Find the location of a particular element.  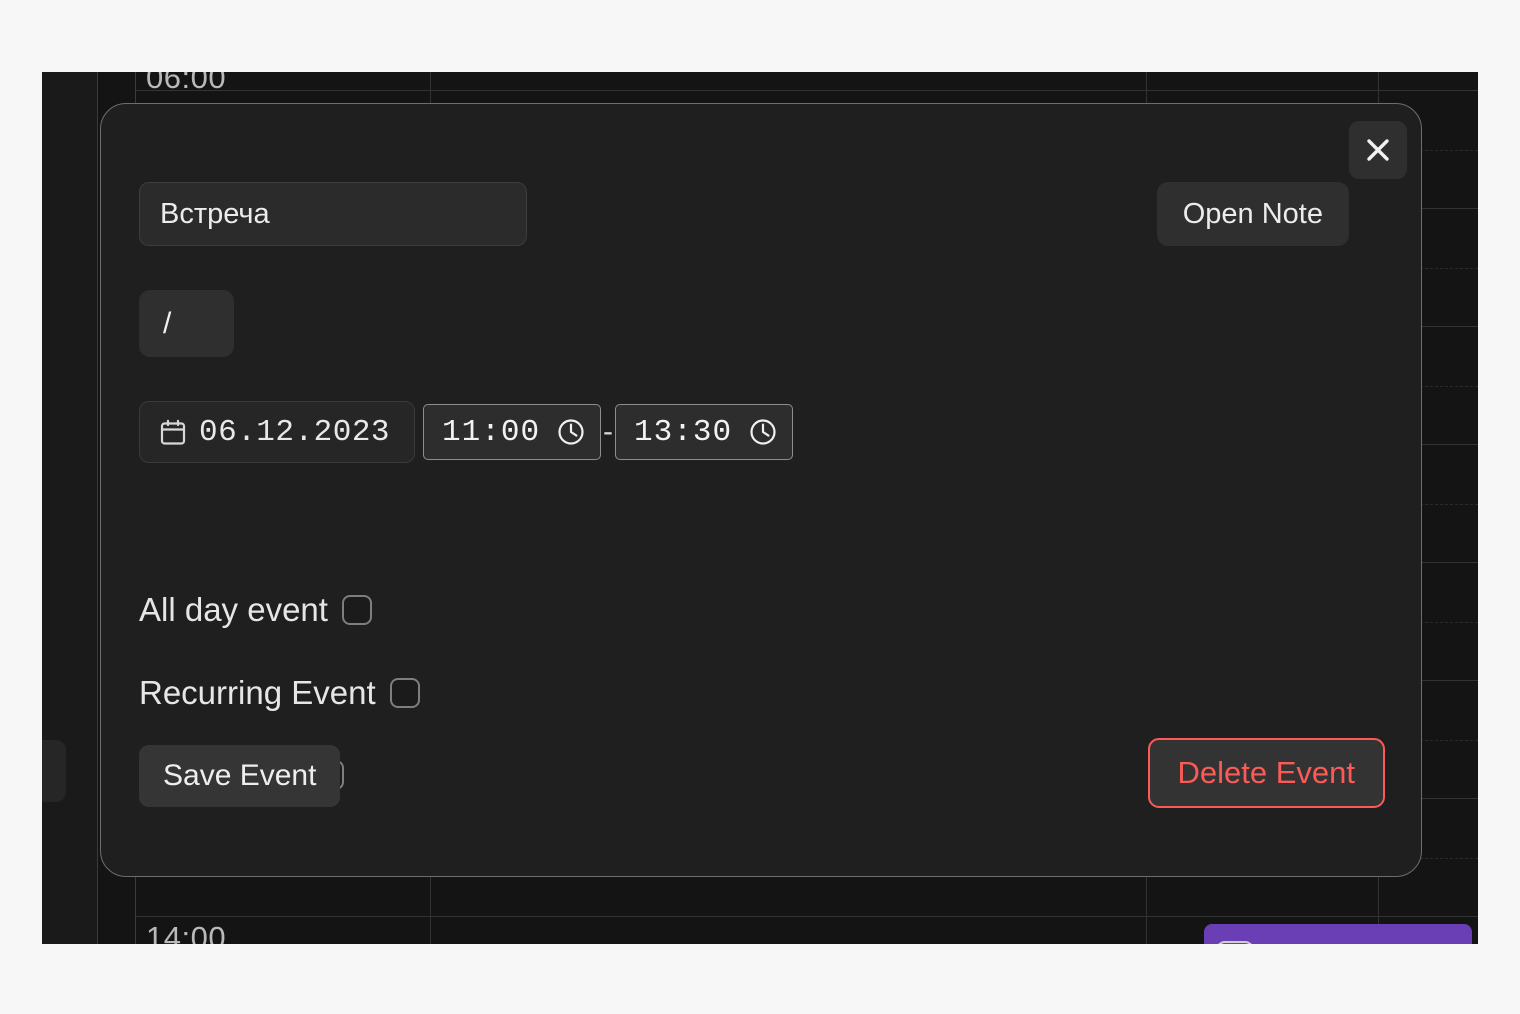

close-icon is located at coordinates (1378, 150).